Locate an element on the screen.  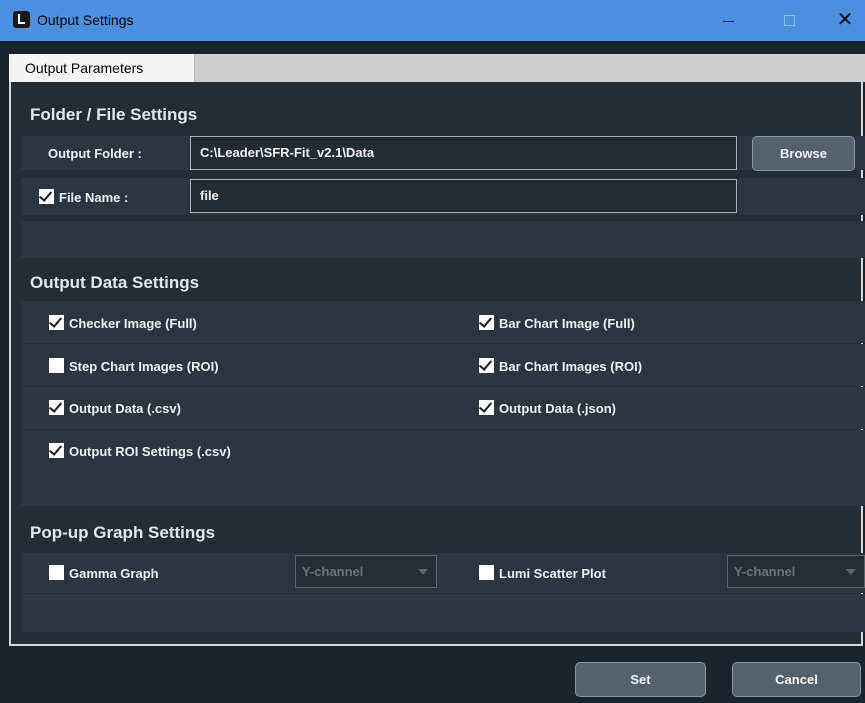
file-name-row: File Name : file is located at coordinates (443, 196).